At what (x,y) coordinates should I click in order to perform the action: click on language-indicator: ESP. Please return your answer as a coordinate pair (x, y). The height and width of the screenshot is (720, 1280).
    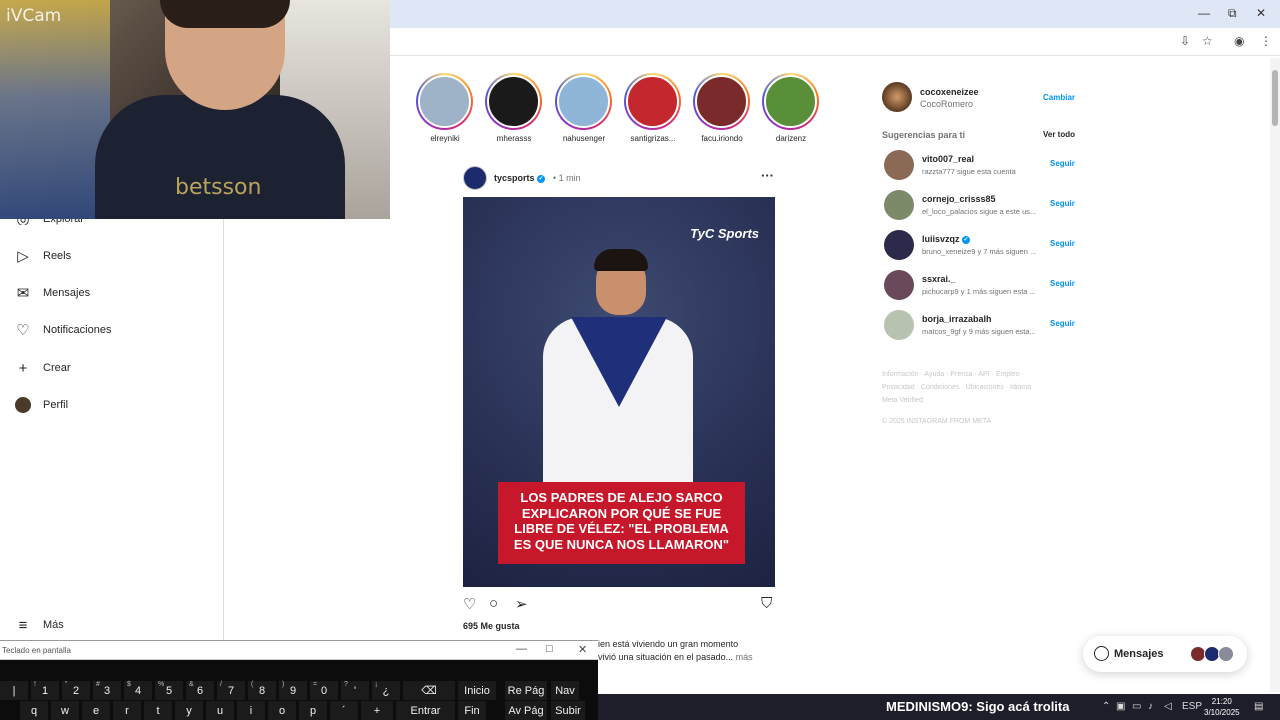
    Looking at the image, I should click on (1192, 706).